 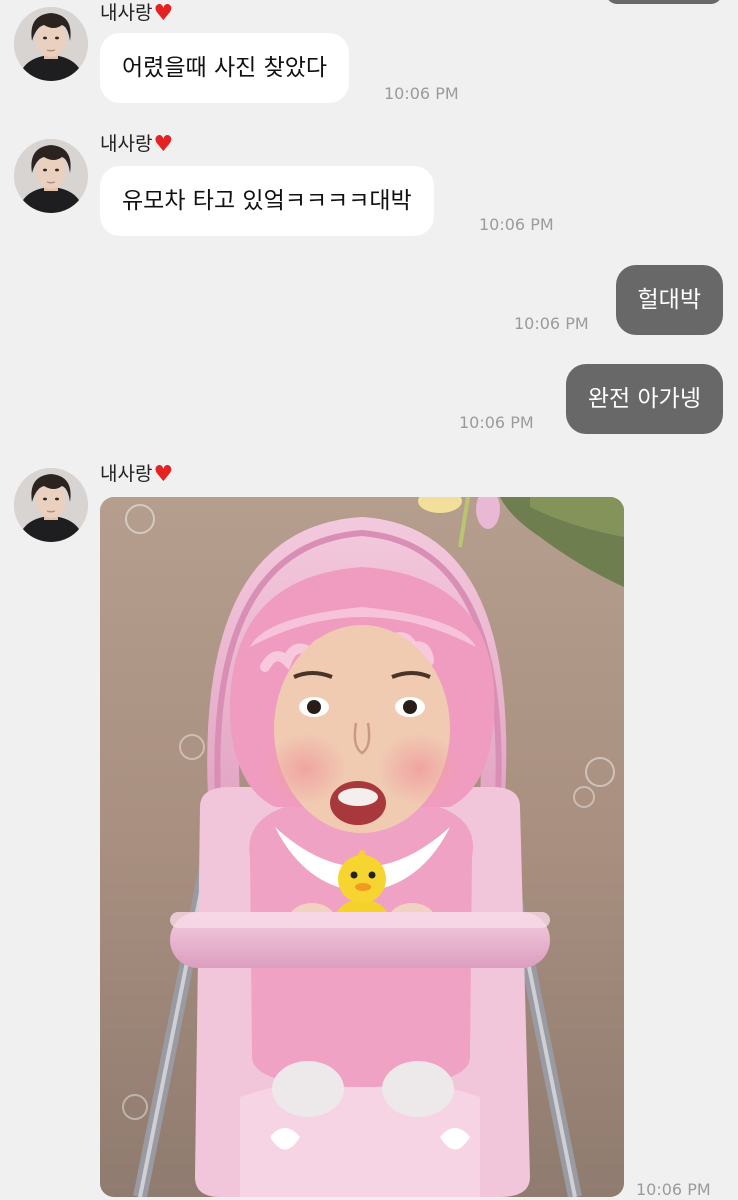 What do you see at coordinates (225, 68) in the screenshot?
I see `incoming-message-bubble: 어렸을때 사진 찾았다` at bounding box center [225, 68].